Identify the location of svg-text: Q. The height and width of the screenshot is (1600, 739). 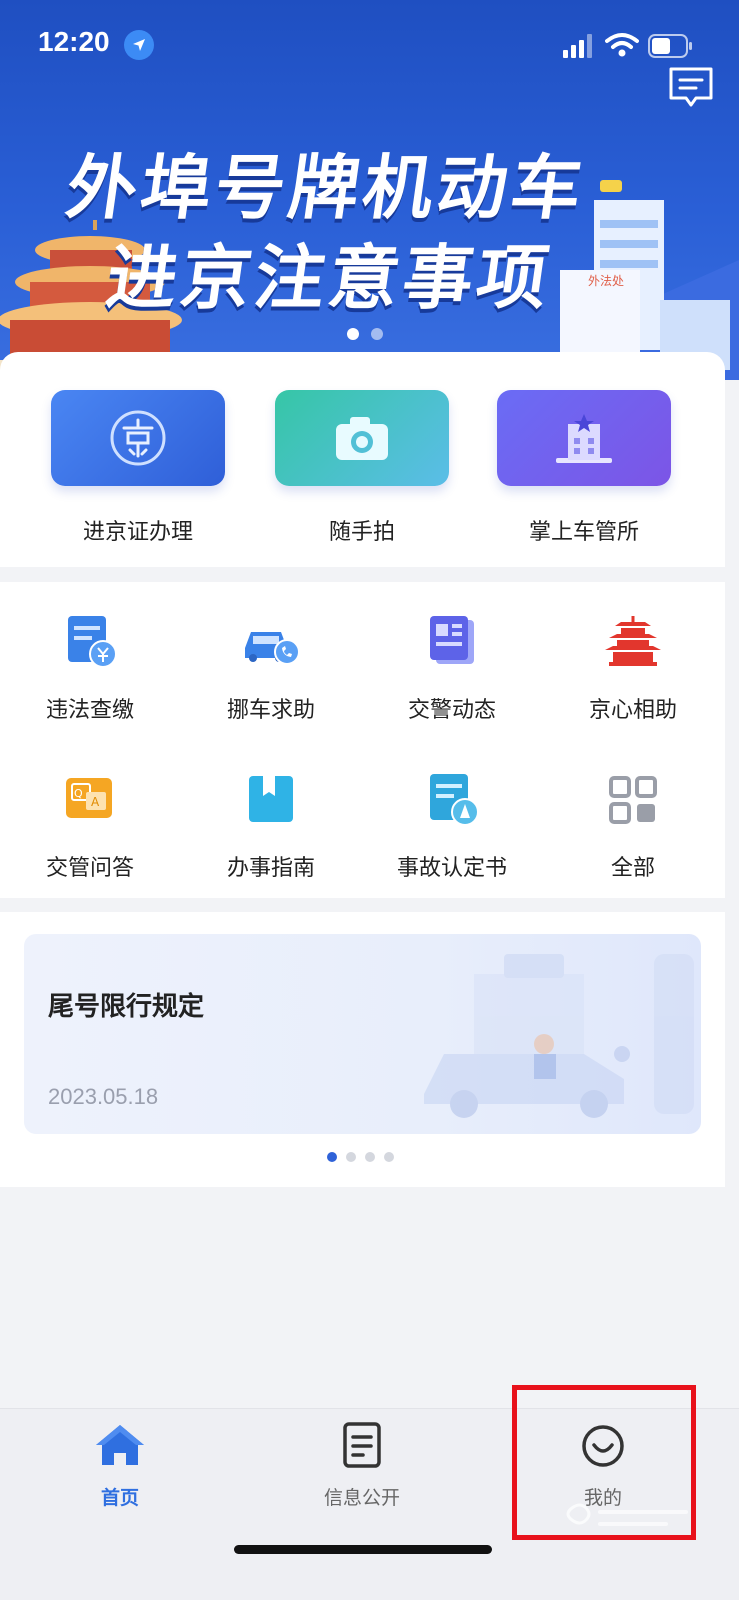
(78, 793).